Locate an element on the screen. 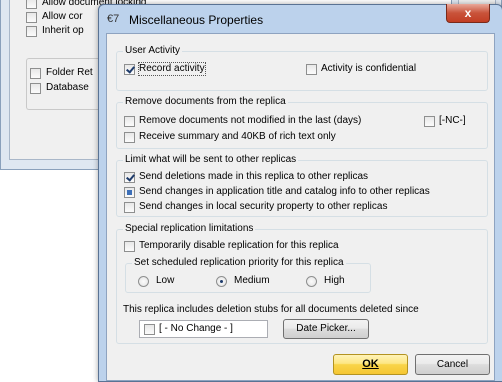 This screenshot has width=502, height=382. cancel-button: Cancel is located at coordinates (452, 364).